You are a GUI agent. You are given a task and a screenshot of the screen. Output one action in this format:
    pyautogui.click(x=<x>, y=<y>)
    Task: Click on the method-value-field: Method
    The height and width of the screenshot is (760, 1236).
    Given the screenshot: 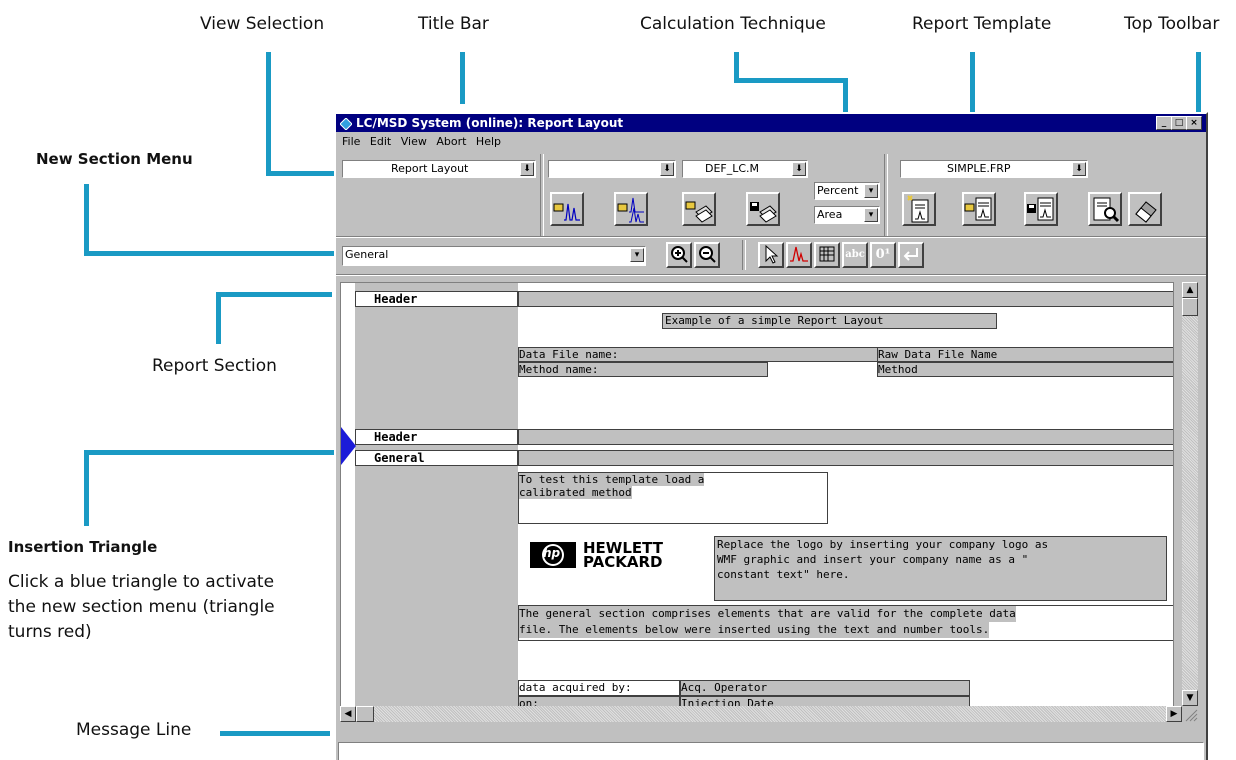 What is the action you would take?
    pyautogui.click(x=1025, y=369)
    